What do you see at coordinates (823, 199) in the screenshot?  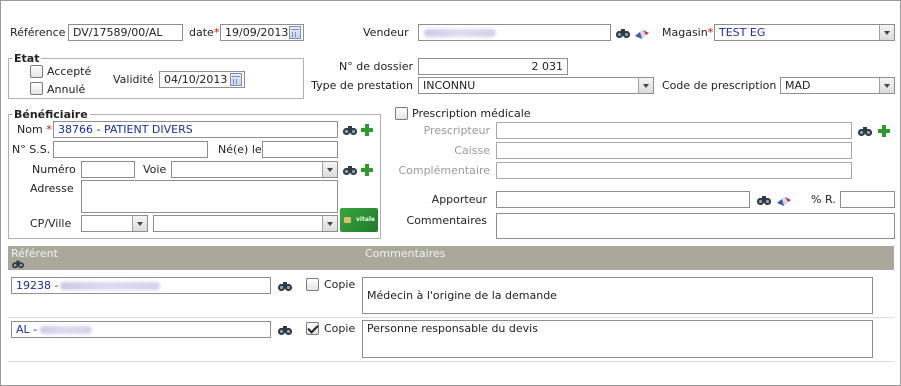 I see `pct-remise-label: % R.` at bounding box center [823, 199].